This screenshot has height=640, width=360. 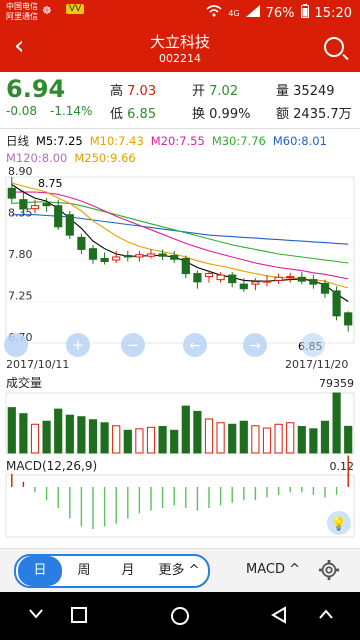 I want to click on current-price: 6.94, so click(x=36, y=89).